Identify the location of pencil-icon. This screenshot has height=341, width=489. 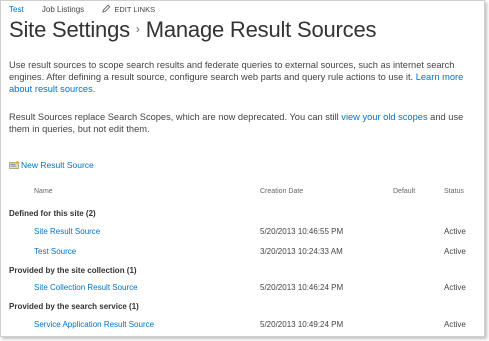
(106, 8).